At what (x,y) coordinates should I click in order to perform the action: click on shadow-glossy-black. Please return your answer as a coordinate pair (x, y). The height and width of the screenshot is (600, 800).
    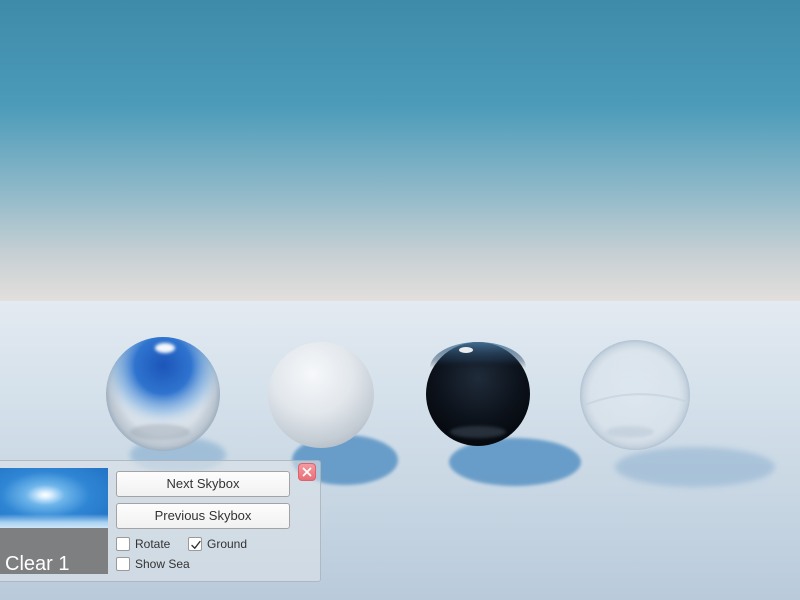
    Looking at the image, I should click on (515, 462).